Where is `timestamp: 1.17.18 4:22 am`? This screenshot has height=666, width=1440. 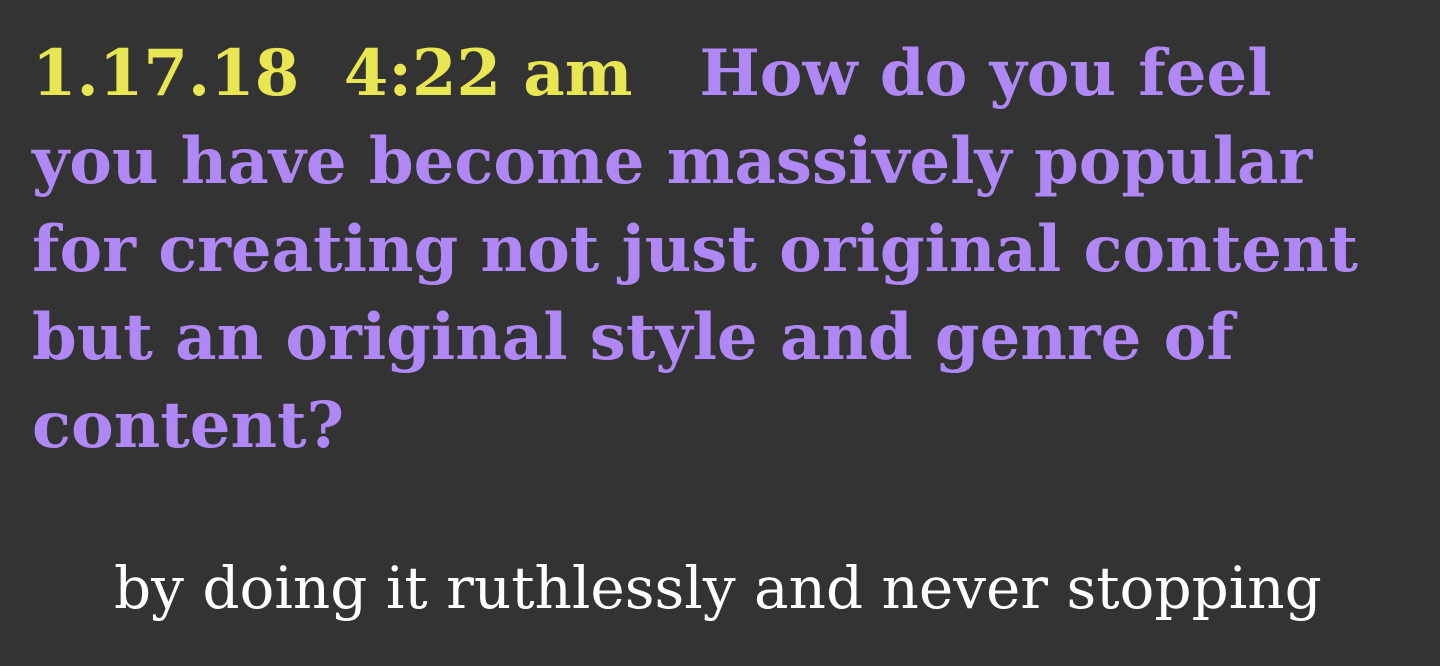
timestamp: 1.17.18 4:22 am is located at coordinates (332, 73).